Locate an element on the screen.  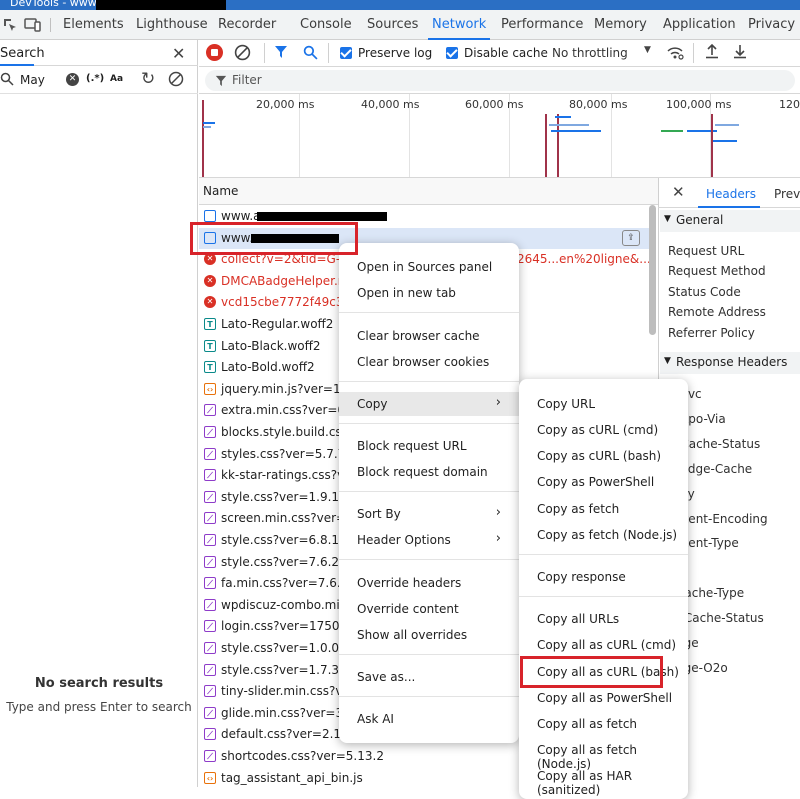
menu-item-label: Copy URL is located at coordinates (566, 404).